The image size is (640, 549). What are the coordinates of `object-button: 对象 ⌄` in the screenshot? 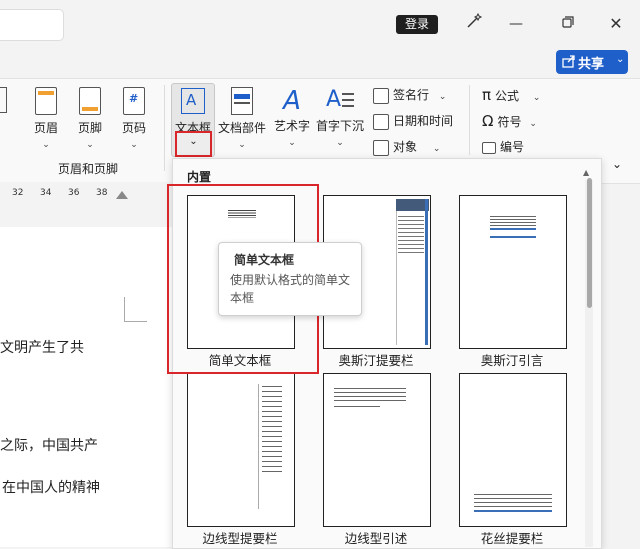 It's located at (406, 147).